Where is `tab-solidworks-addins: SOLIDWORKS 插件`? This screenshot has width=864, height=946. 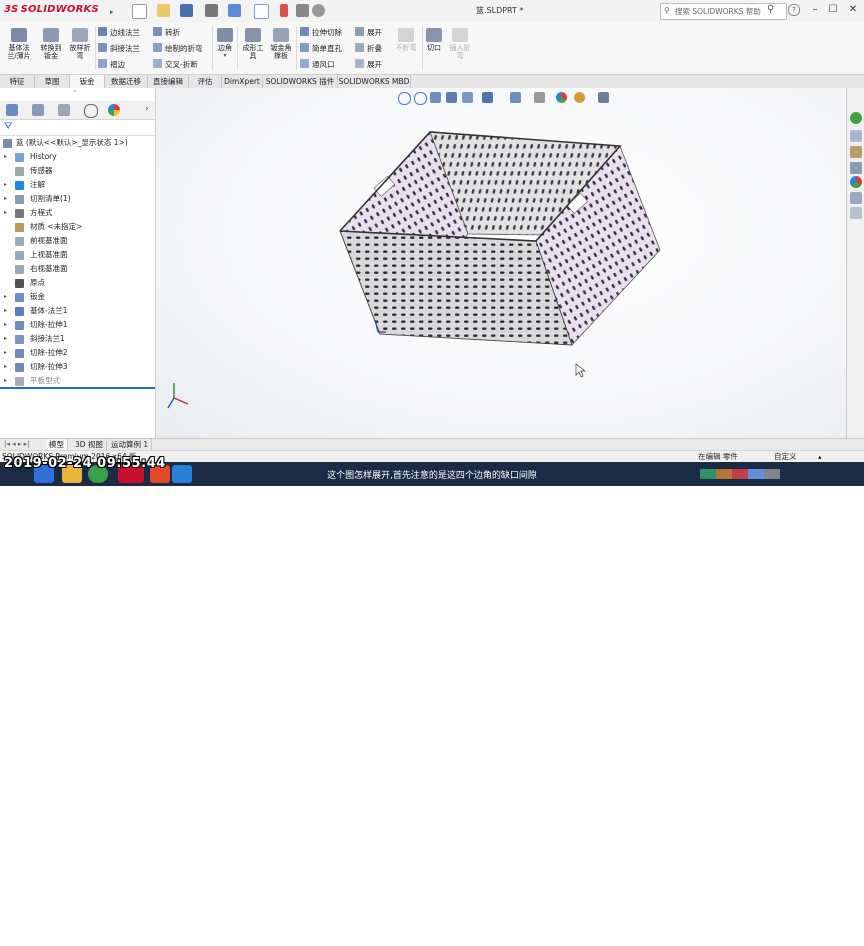 tab-solidworks-addins: SOLIDWORKS 插件 is located at coordinates (300, 82).